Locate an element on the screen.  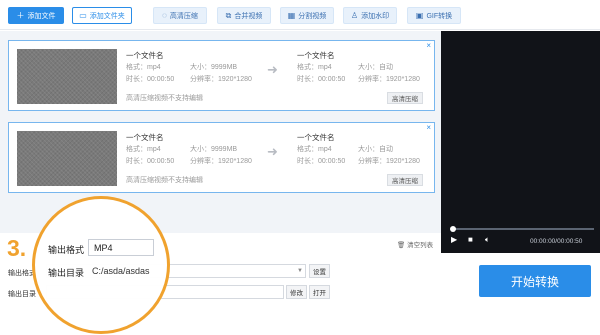
progress-handle is located at coordinates (453, 229).